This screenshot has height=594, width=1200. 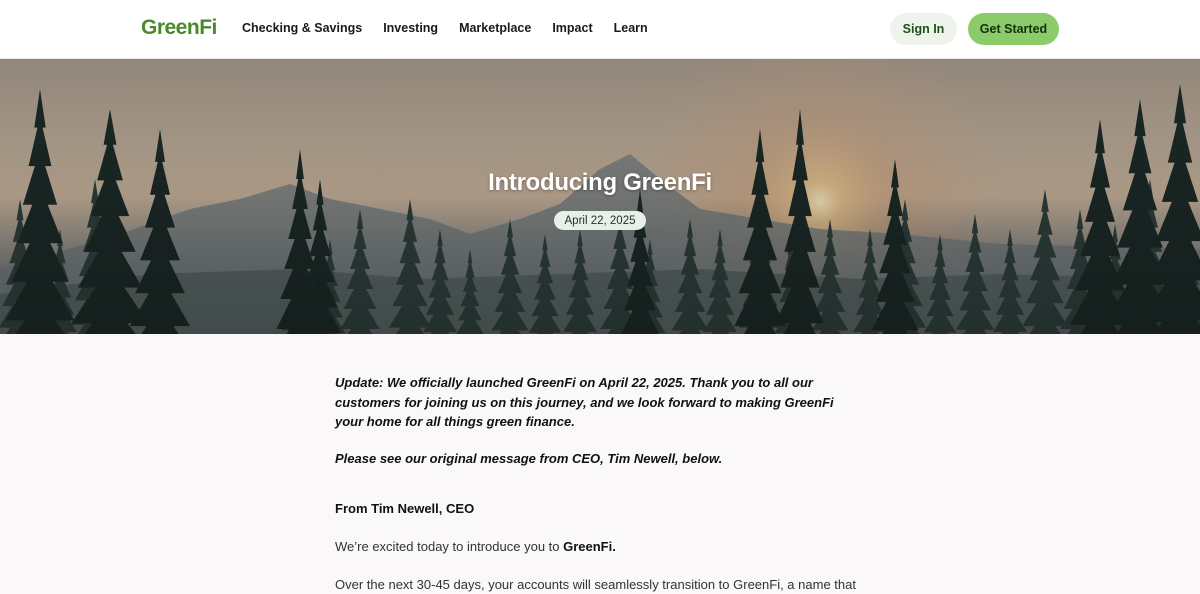 What do you see at coordinates (1013, 29) in the screenshot?
I see `get-started-button: Get Started` at bounding box center [1013, 29].